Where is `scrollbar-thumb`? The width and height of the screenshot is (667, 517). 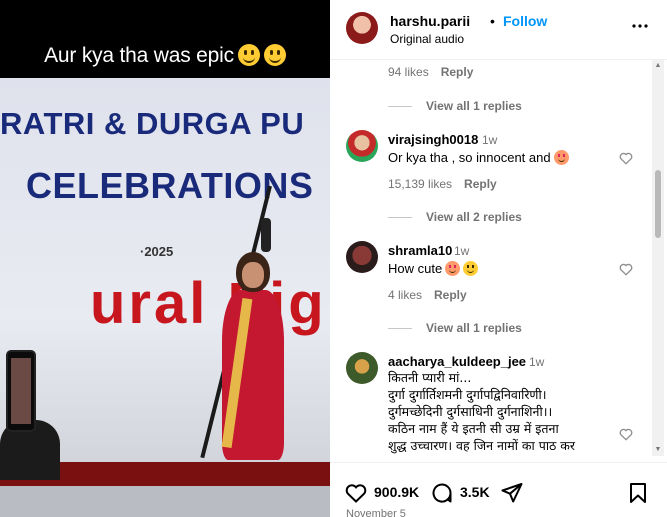
scrollbar-thumb is located at coordinates (658, 204).